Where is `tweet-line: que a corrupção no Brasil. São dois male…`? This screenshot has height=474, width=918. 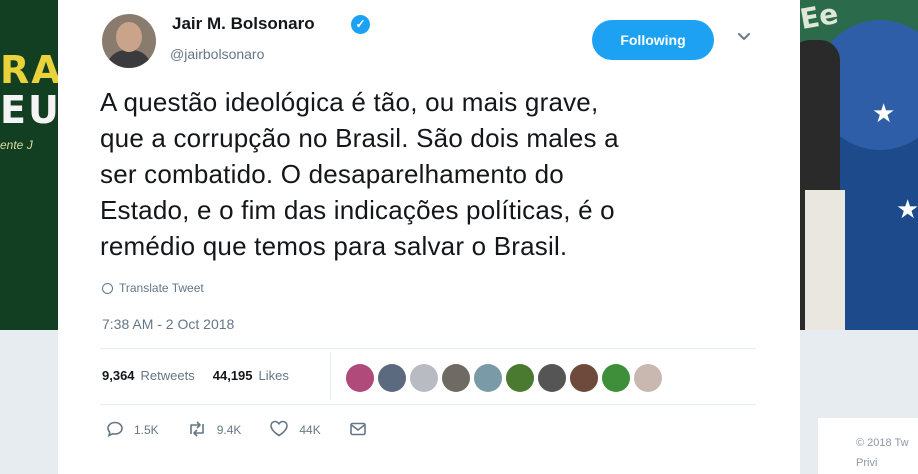
tweet-line: que a corrupção no Brasil. São dois male… is located at coordinates (359, 138).